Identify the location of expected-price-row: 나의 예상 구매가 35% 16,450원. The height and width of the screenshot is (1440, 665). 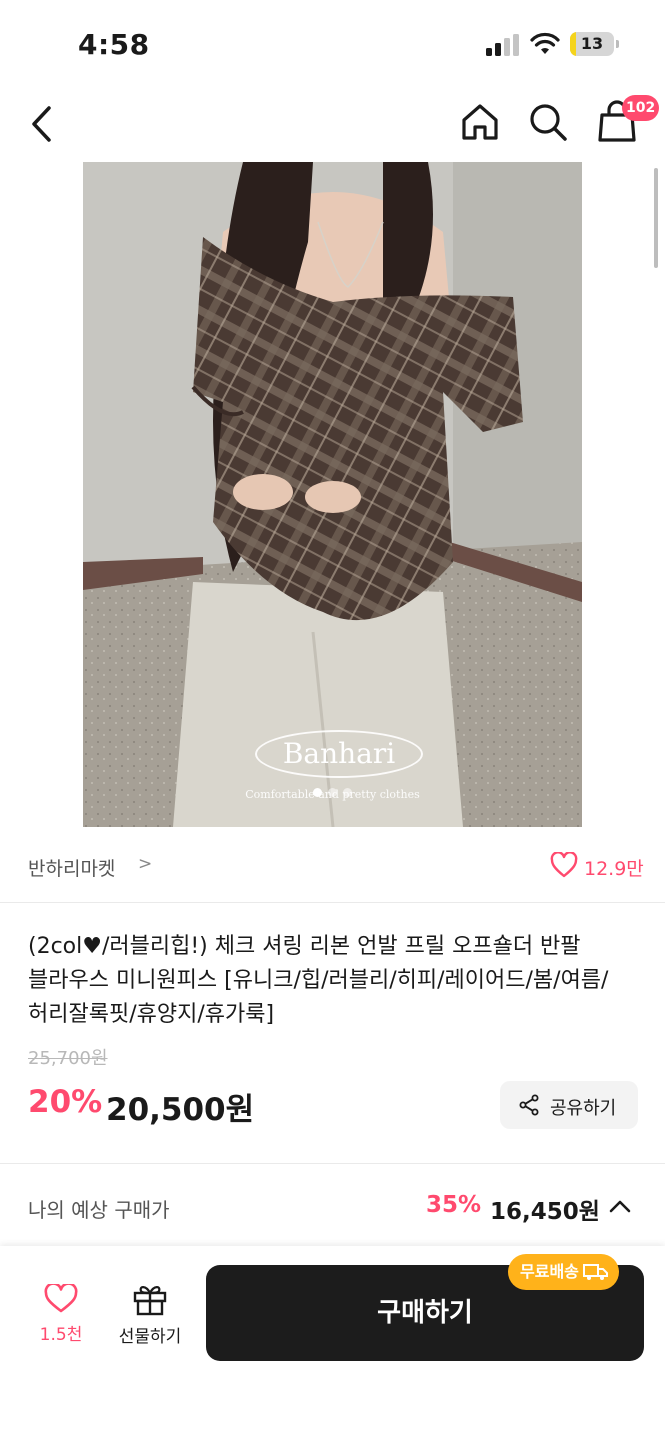
(332, 1206).